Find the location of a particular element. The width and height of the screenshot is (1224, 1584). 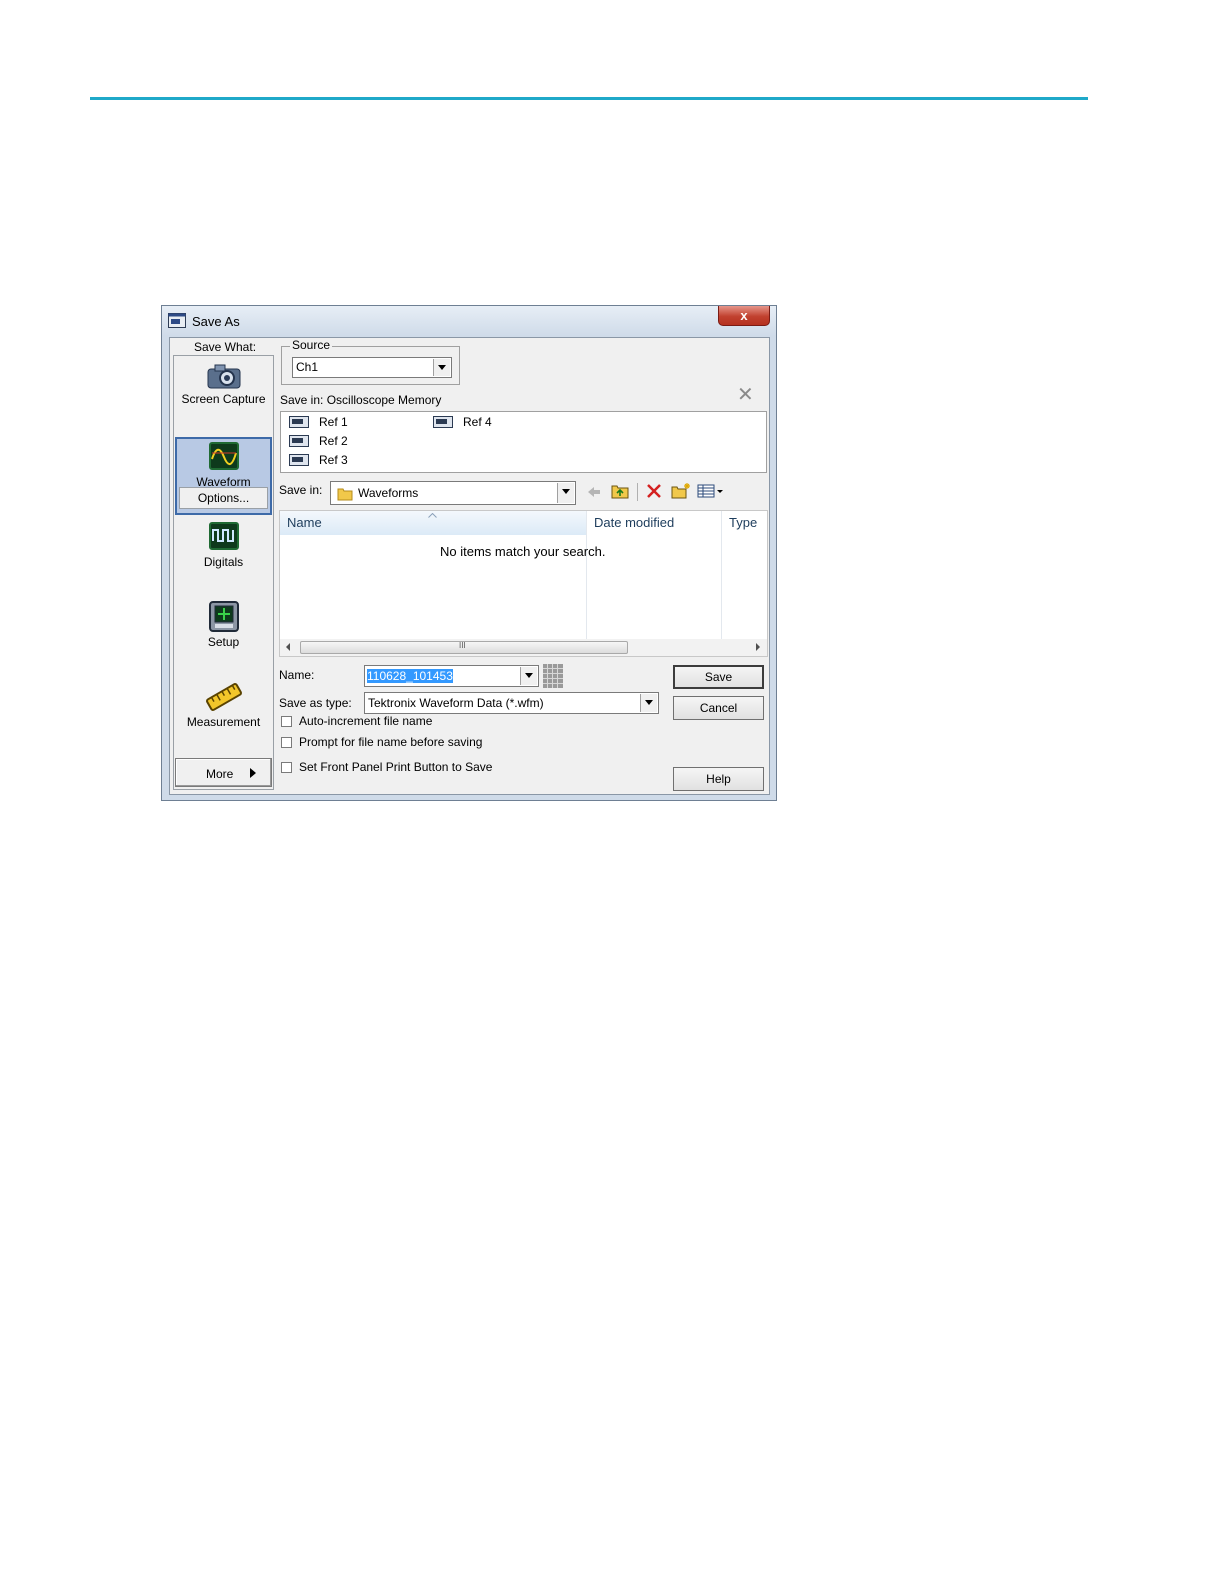

auto-increment-label: Auto-increment file name is located at coordinates (366, 721).